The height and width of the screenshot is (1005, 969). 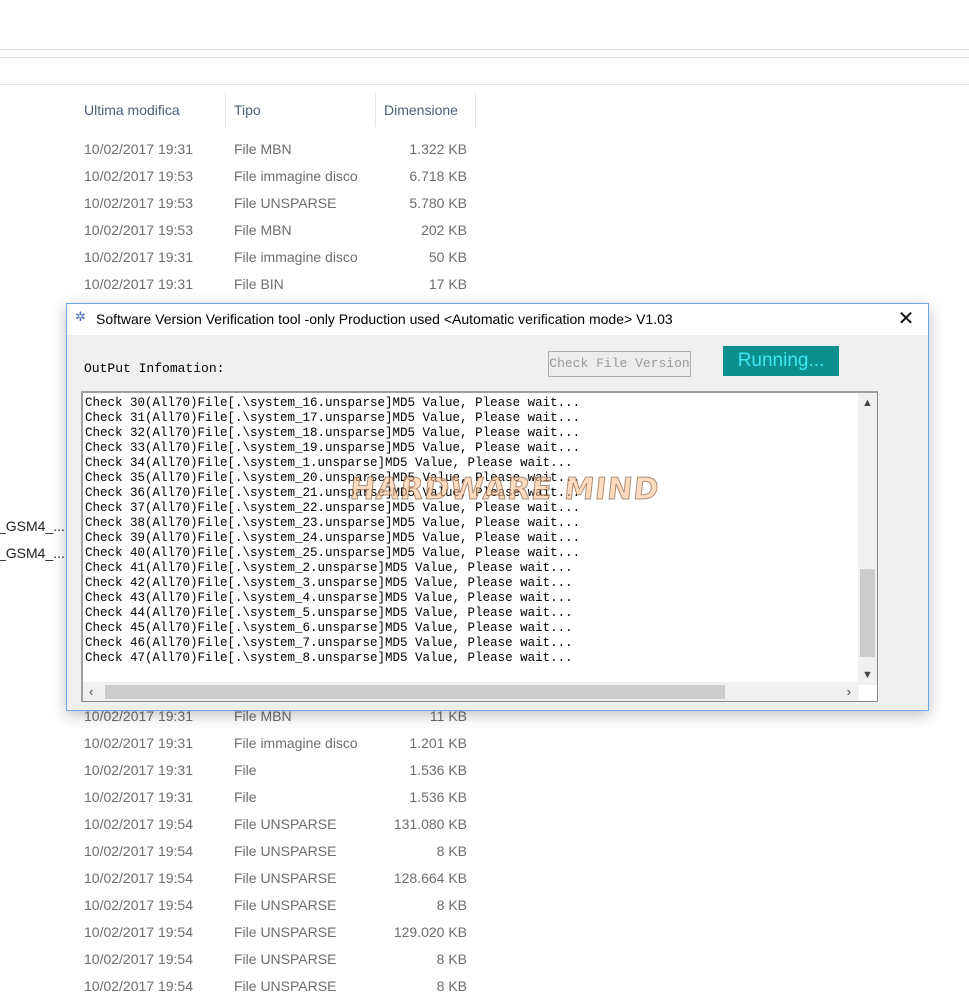 I want to click on file-size: 6.718 KB, so click(x=438, y=176).